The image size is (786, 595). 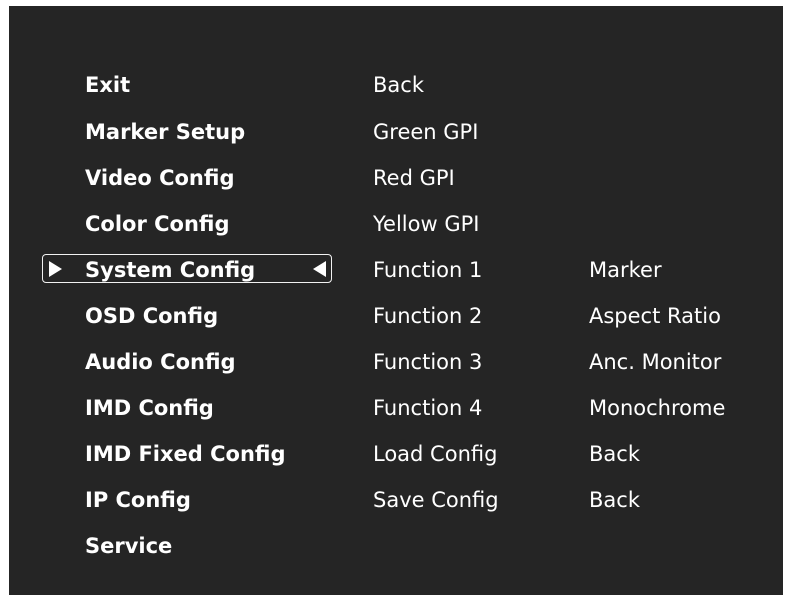 What do you see at coordinates (655, 362) in the screenshot?
I see `value-function-3: Anc. Monitor` at bounding box center [655, 362].